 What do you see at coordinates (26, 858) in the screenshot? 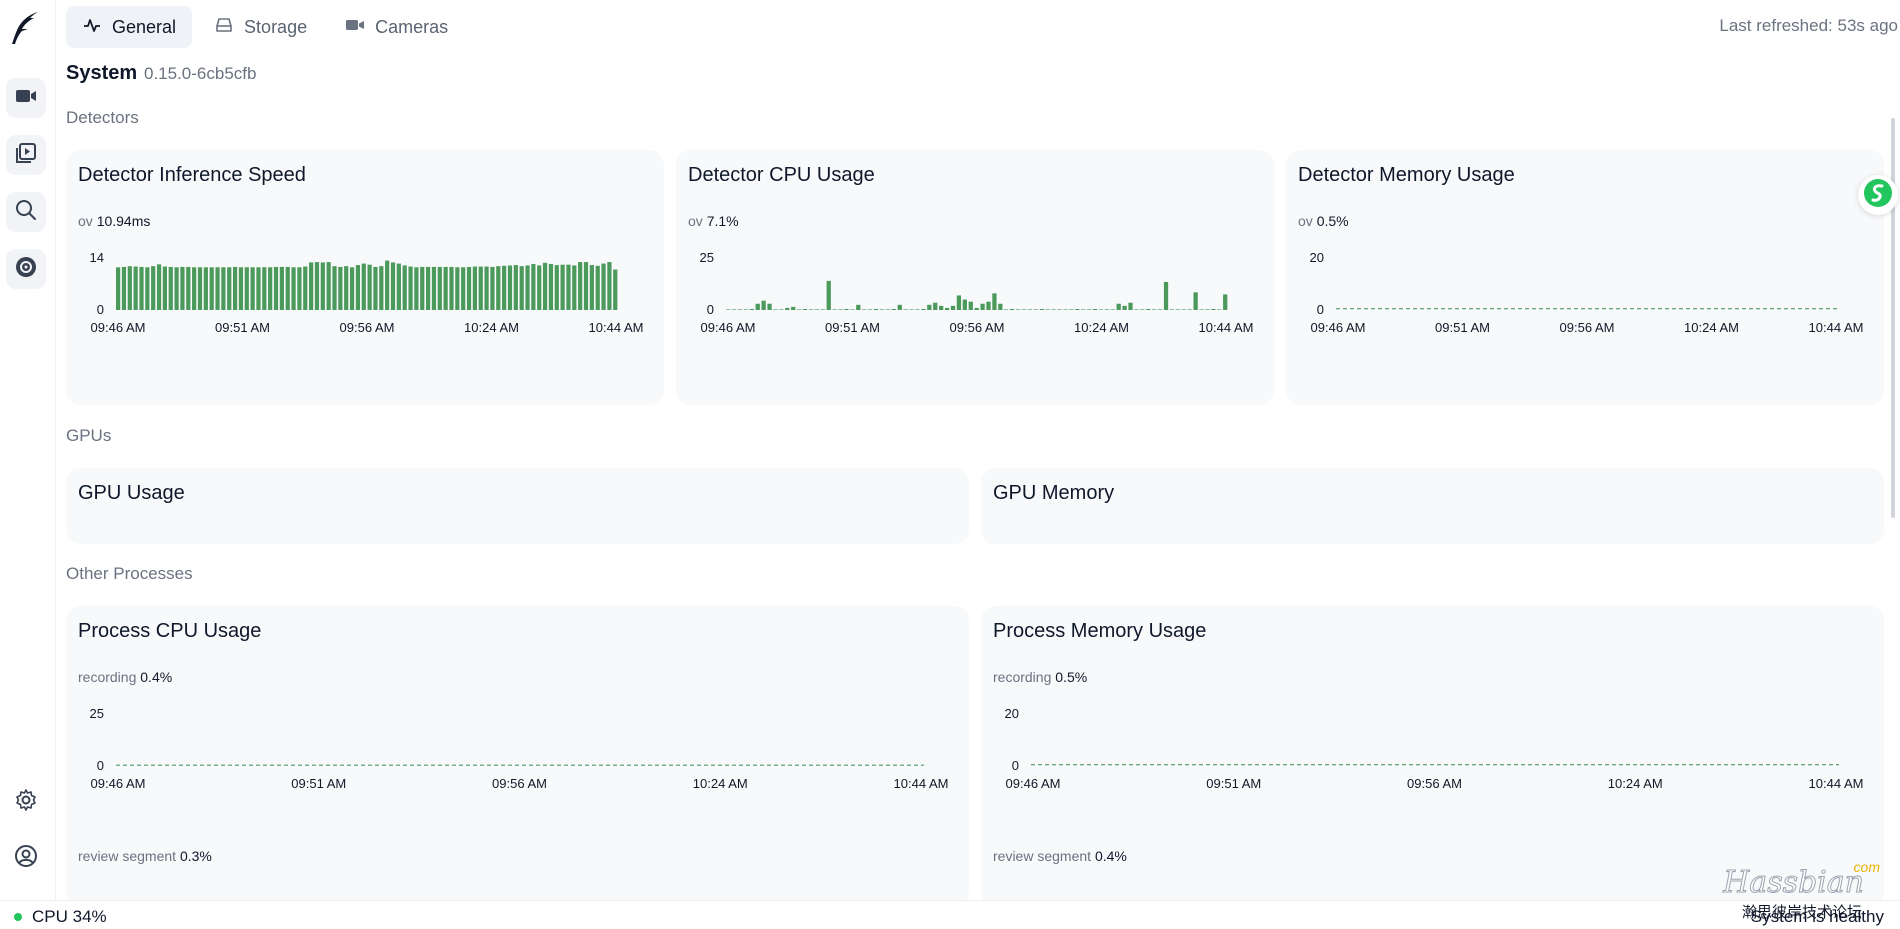
I see `account-nav` at bounding box center [26, 858].